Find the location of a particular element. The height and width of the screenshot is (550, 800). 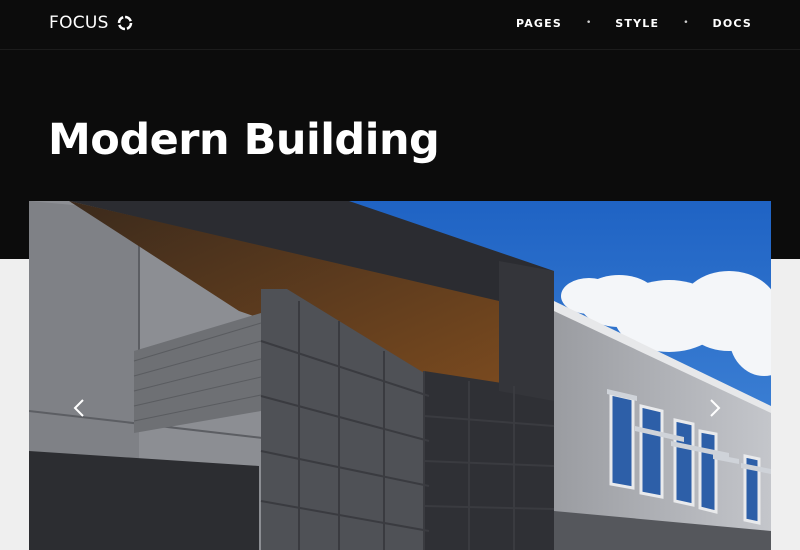

chevron-left-icon is located at coordinates (79, 408).